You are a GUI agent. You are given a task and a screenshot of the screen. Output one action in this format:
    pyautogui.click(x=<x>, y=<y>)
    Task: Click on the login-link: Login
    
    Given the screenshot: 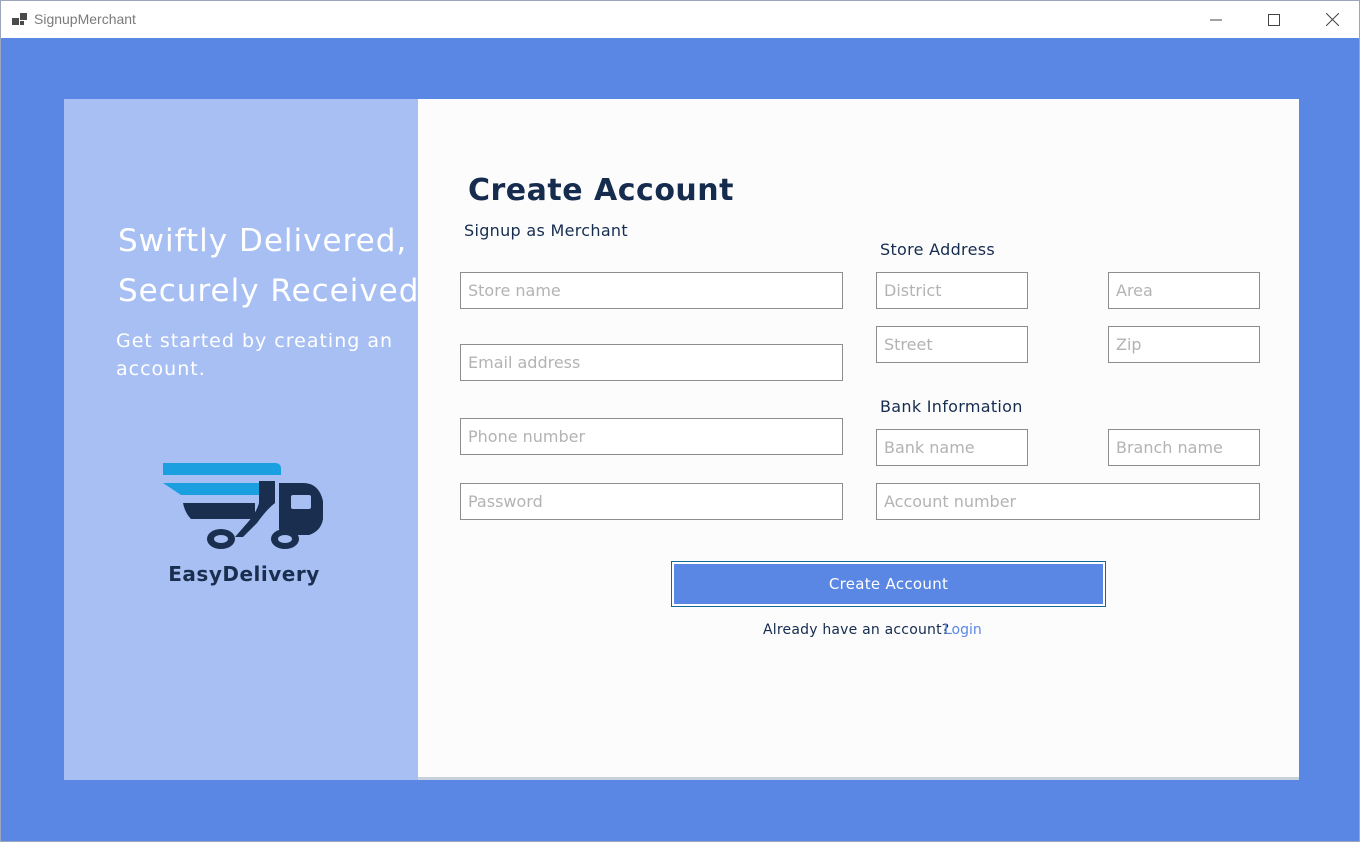 What is the action you would take?
    pyautogui.click(x=963, y=630)
    